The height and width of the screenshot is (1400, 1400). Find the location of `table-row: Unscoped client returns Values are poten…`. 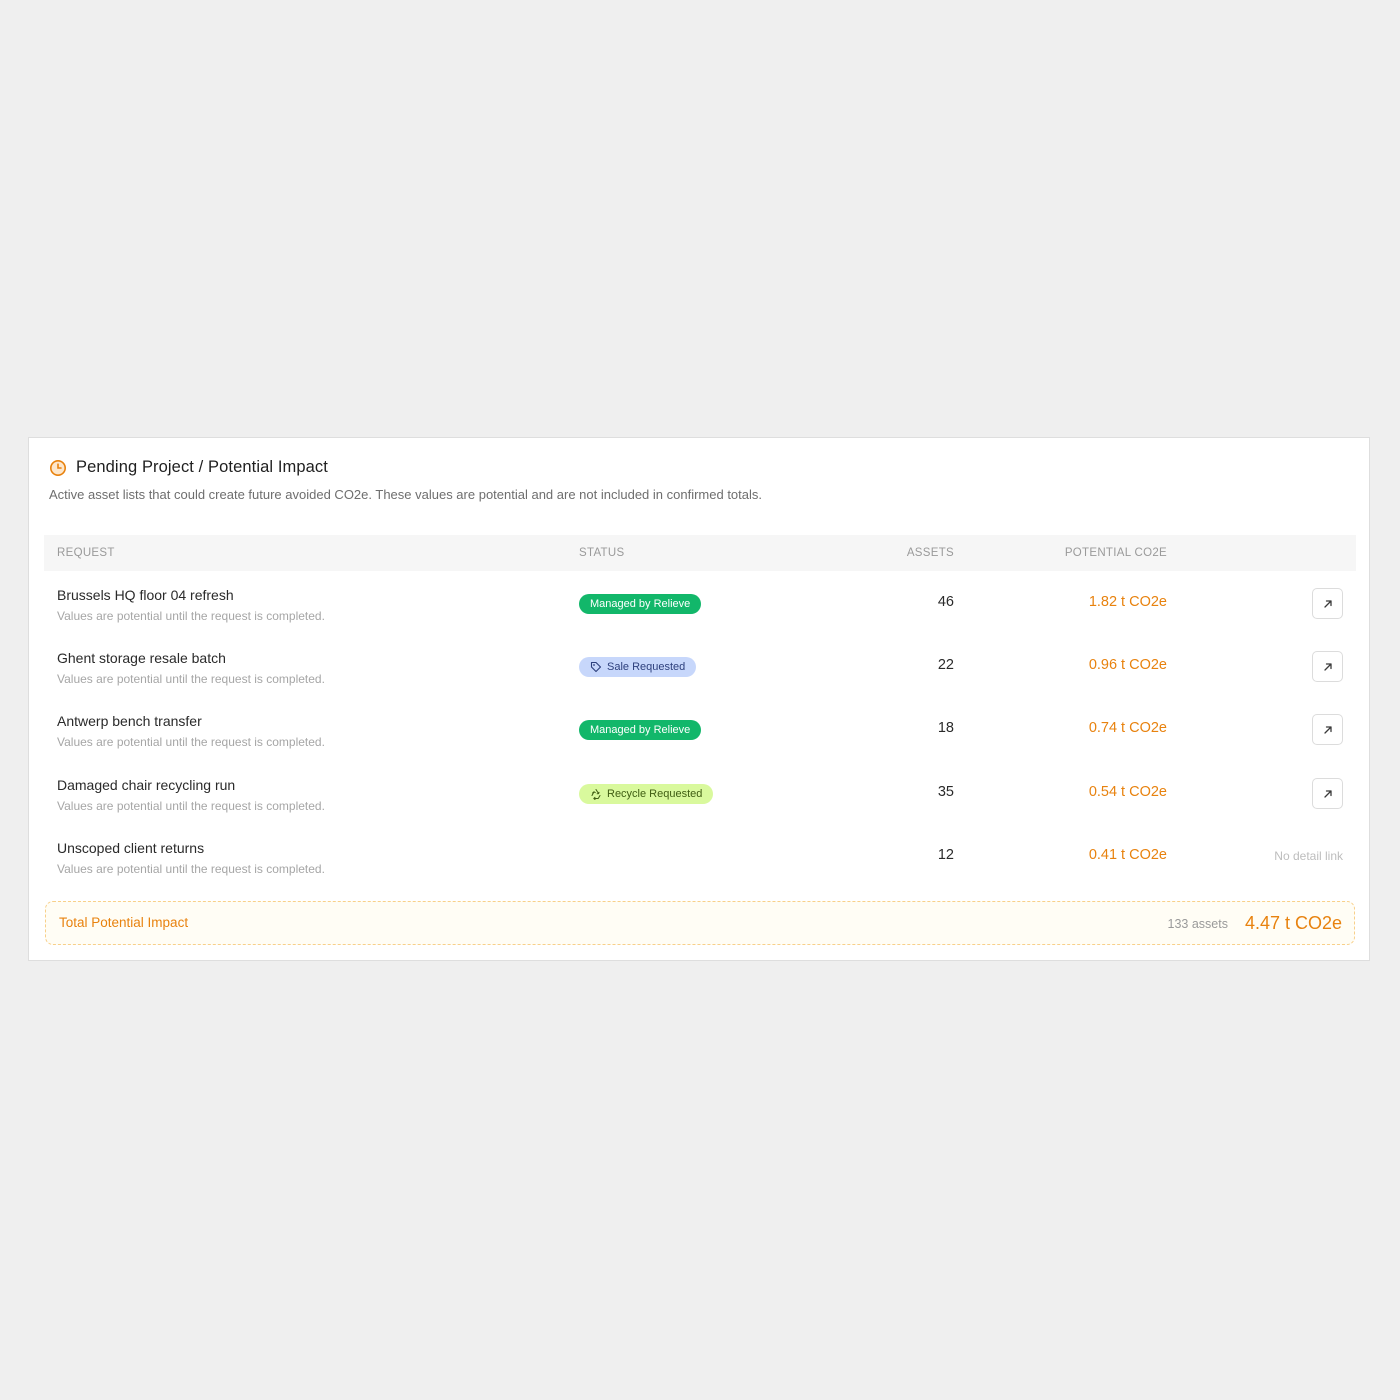

table-row: Unscoped client returns Values are poten… is located at coordinates (700, 856).